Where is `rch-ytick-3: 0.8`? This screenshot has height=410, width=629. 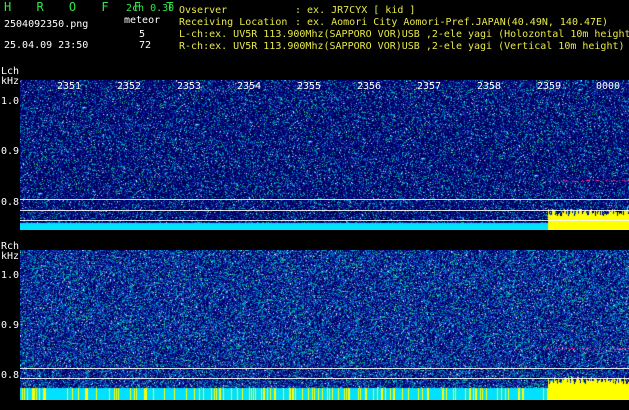
rch-ytick-3: 0.8 is located at coordinates (10, 375).